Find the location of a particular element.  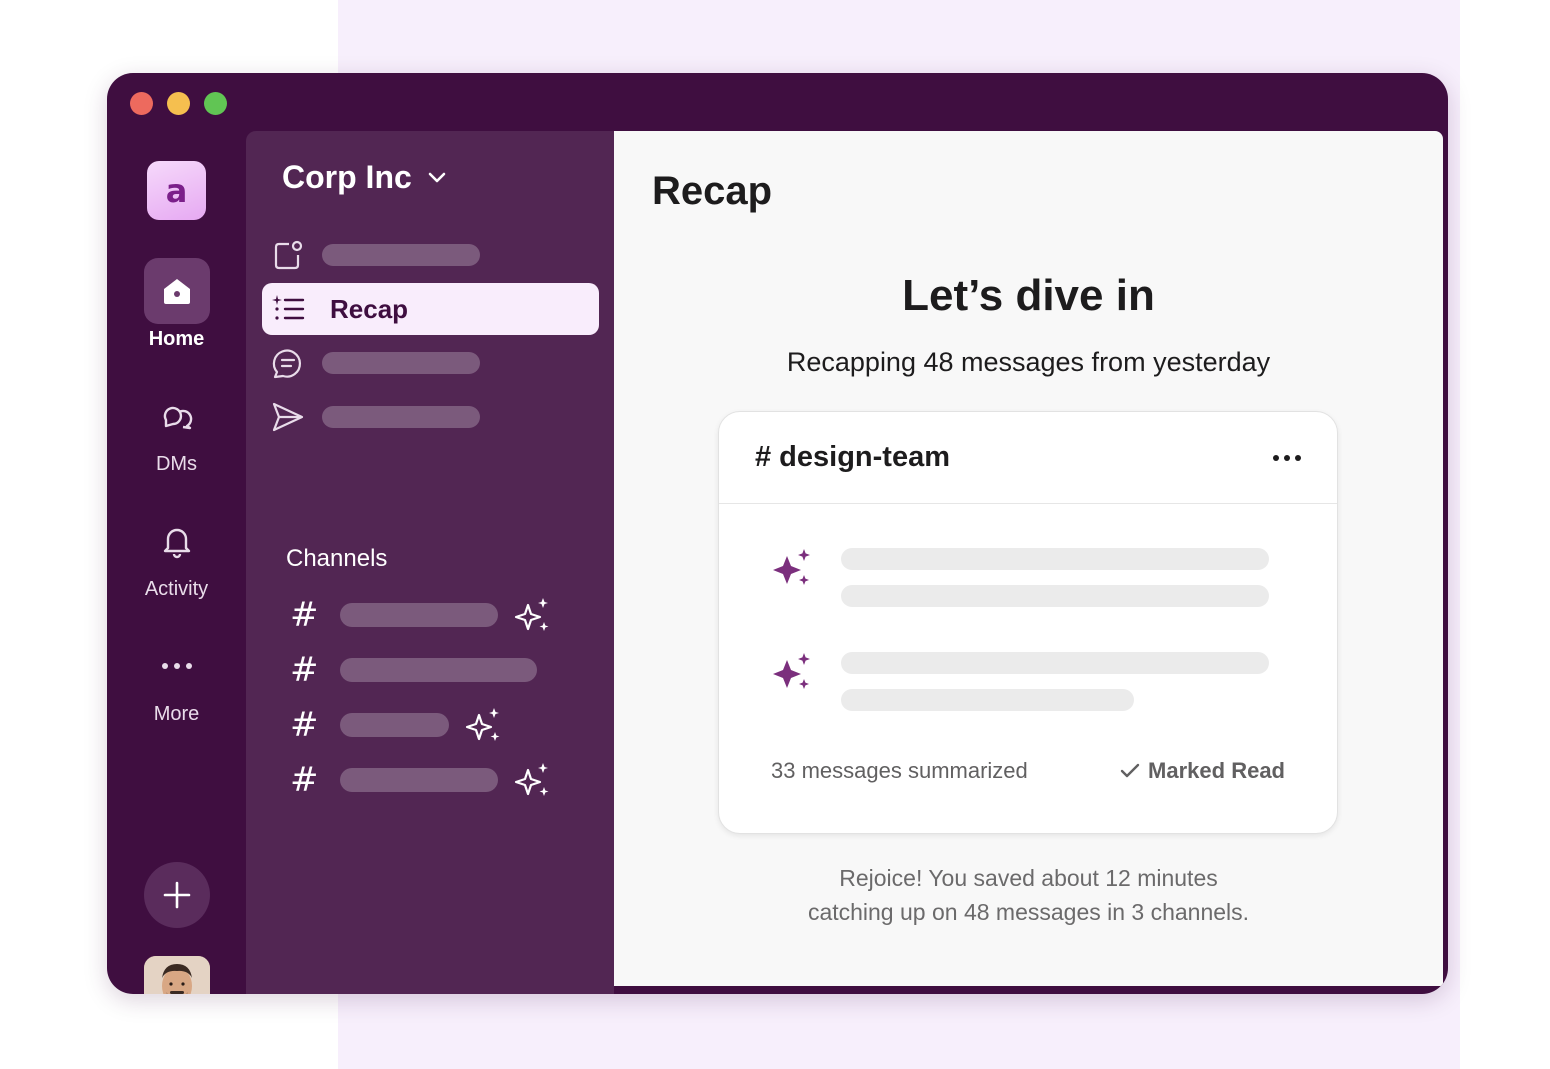

threads-icon is located at coordinates (287, 364).